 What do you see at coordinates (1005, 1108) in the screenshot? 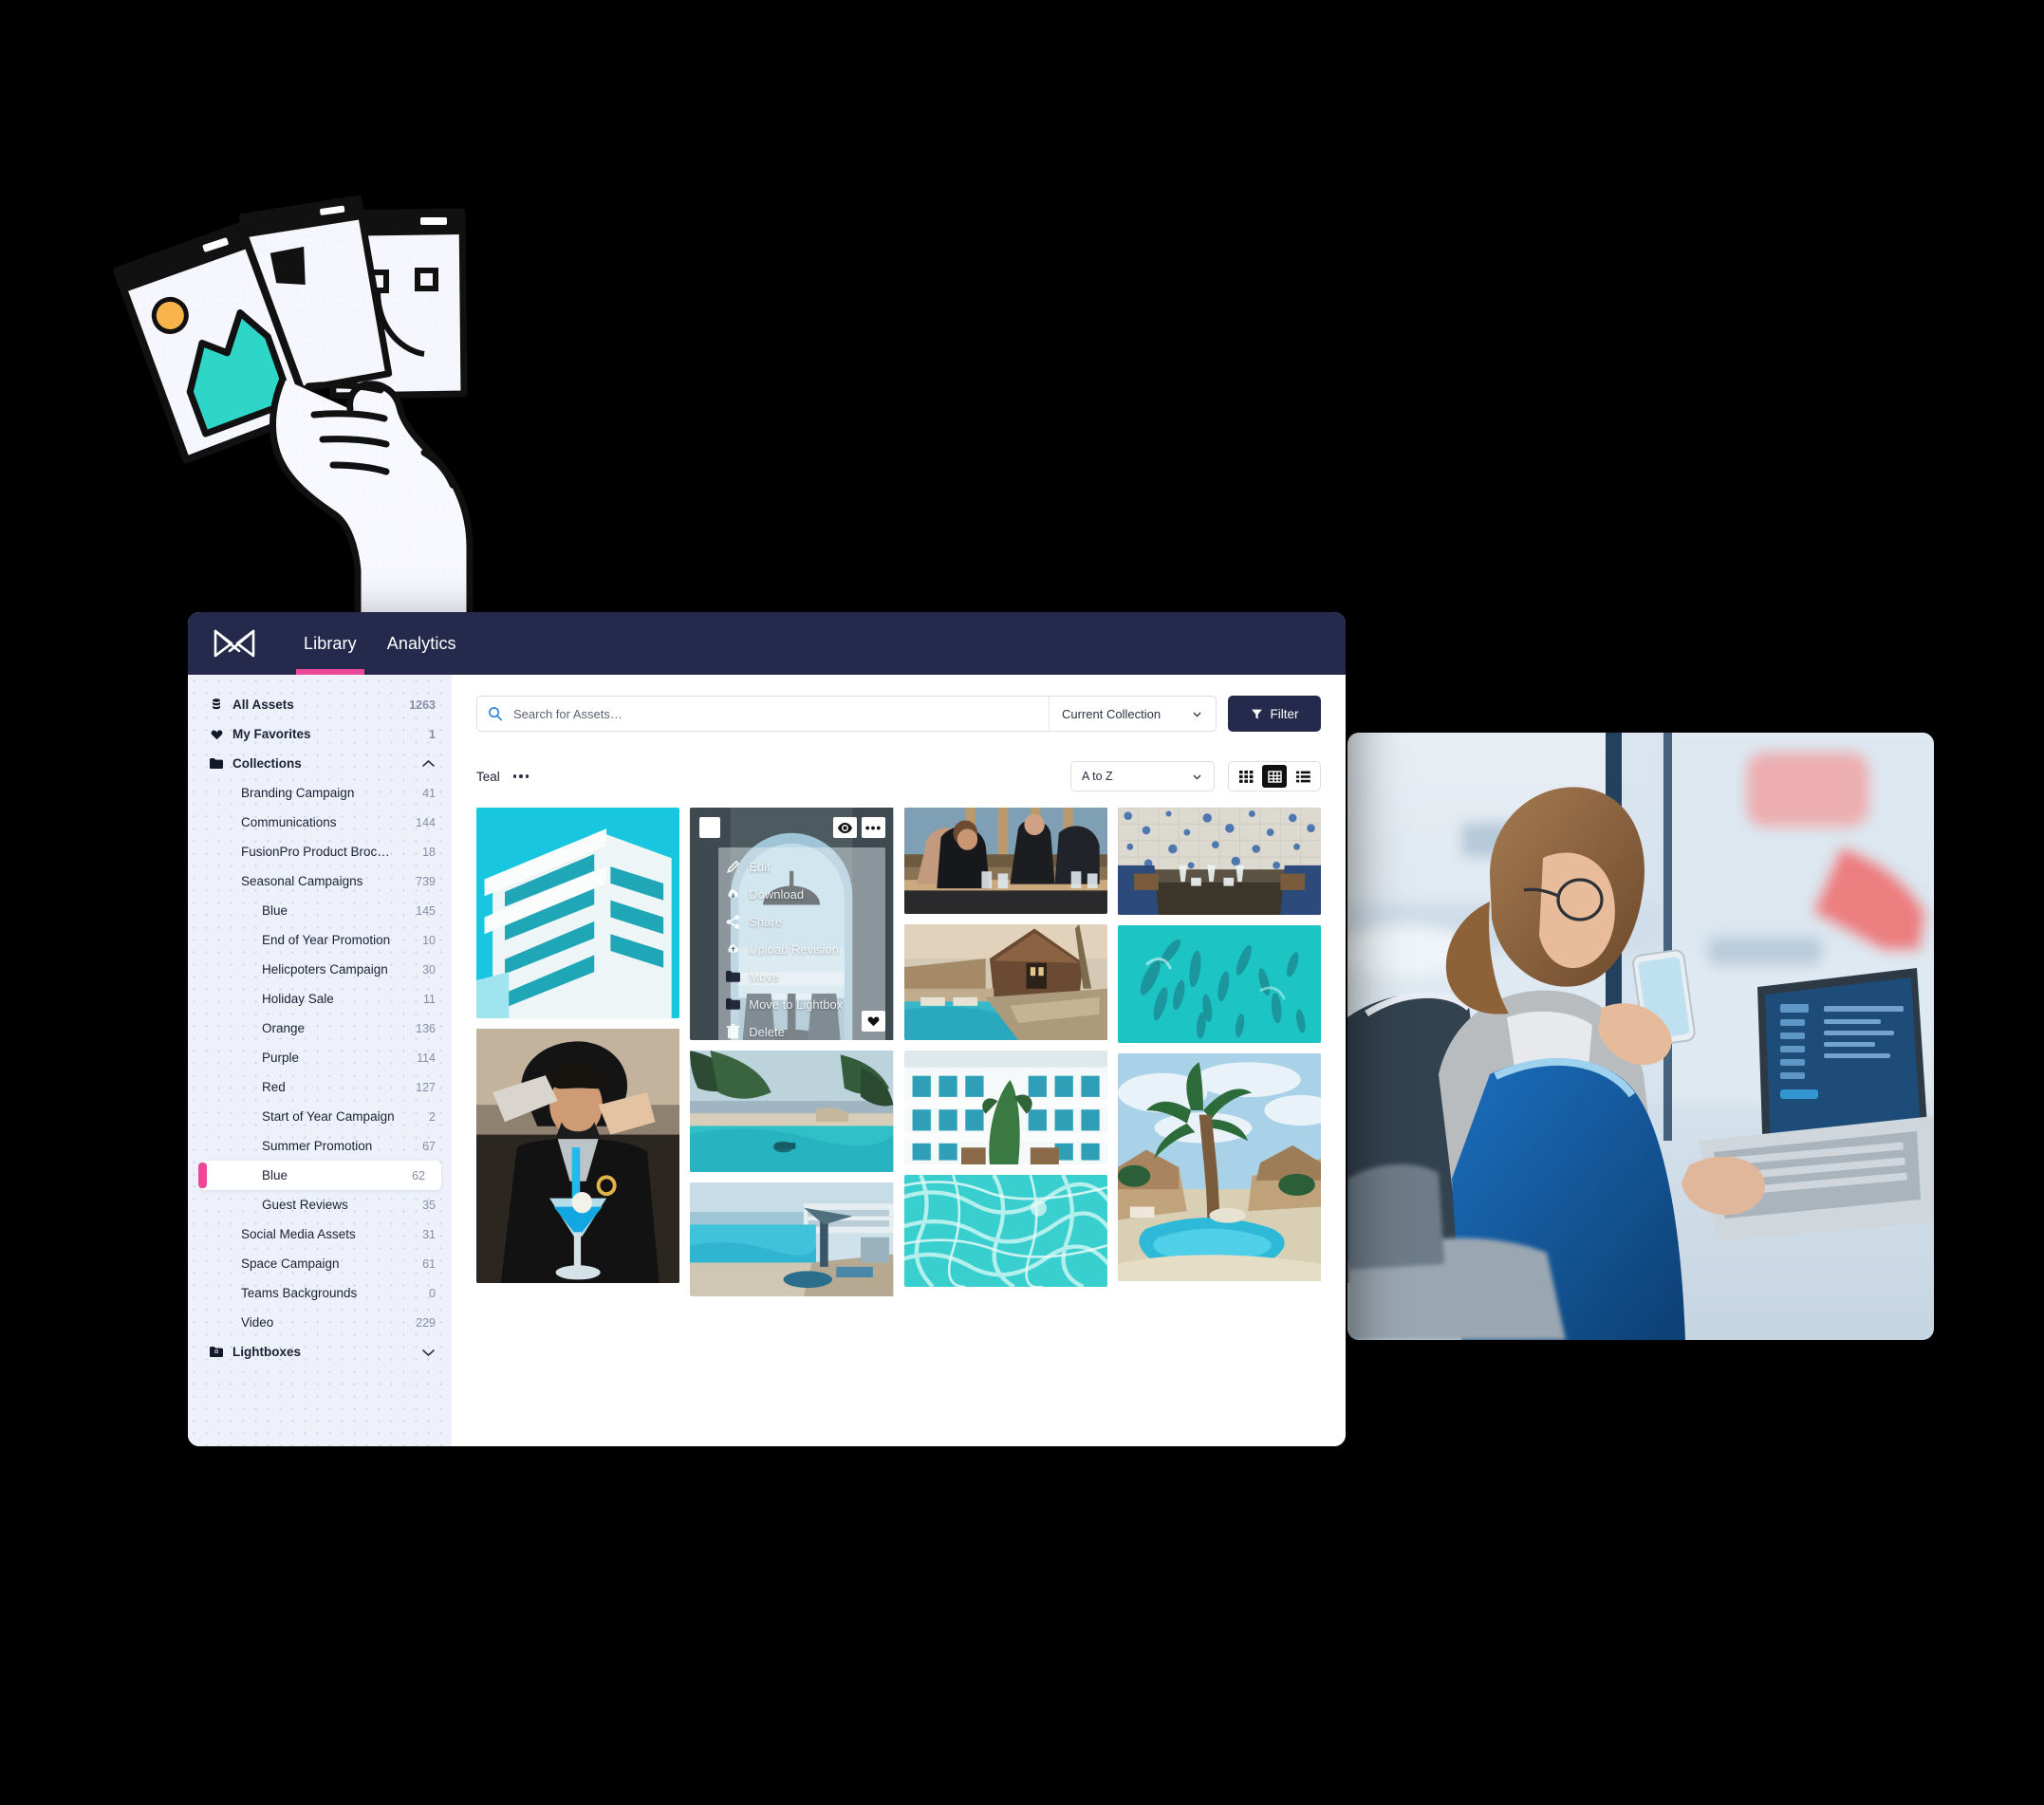
I see `asset-tile-hotel-courtyard-blue` at bounding box center [1005, 1108].